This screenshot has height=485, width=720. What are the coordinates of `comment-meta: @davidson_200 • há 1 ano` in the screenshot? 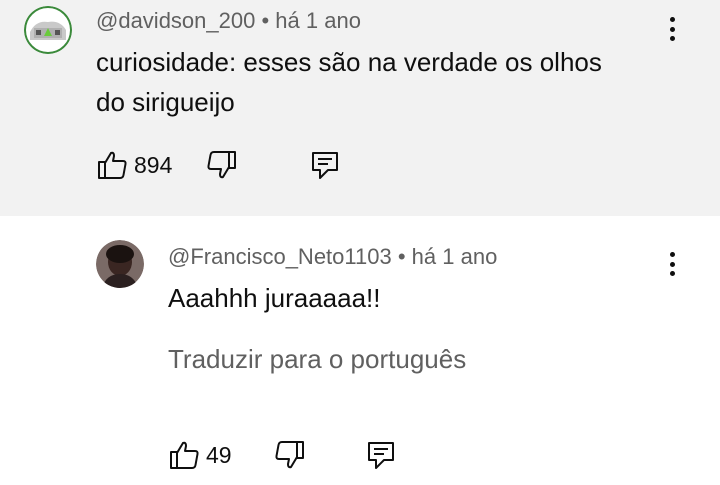 It's located at (228, 21).